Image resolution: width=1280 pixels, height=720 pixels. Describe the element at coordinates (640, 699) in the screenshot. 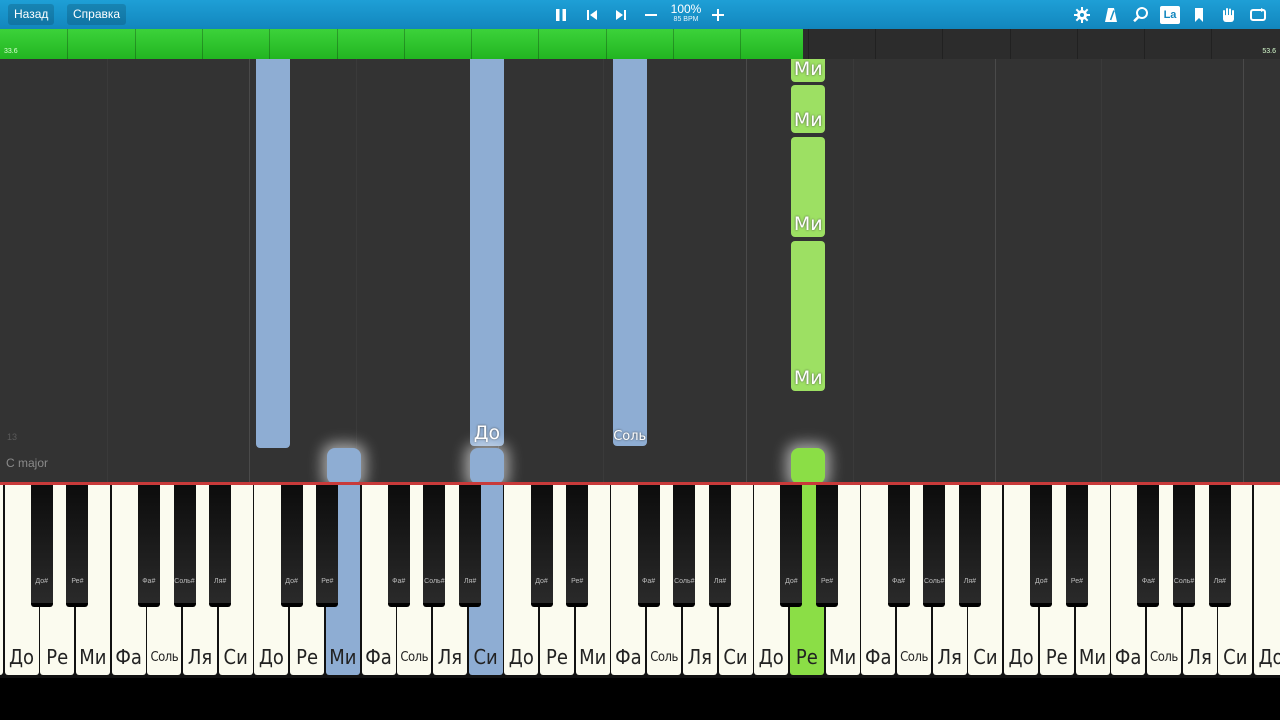

I see `bottom-bar` at that location.